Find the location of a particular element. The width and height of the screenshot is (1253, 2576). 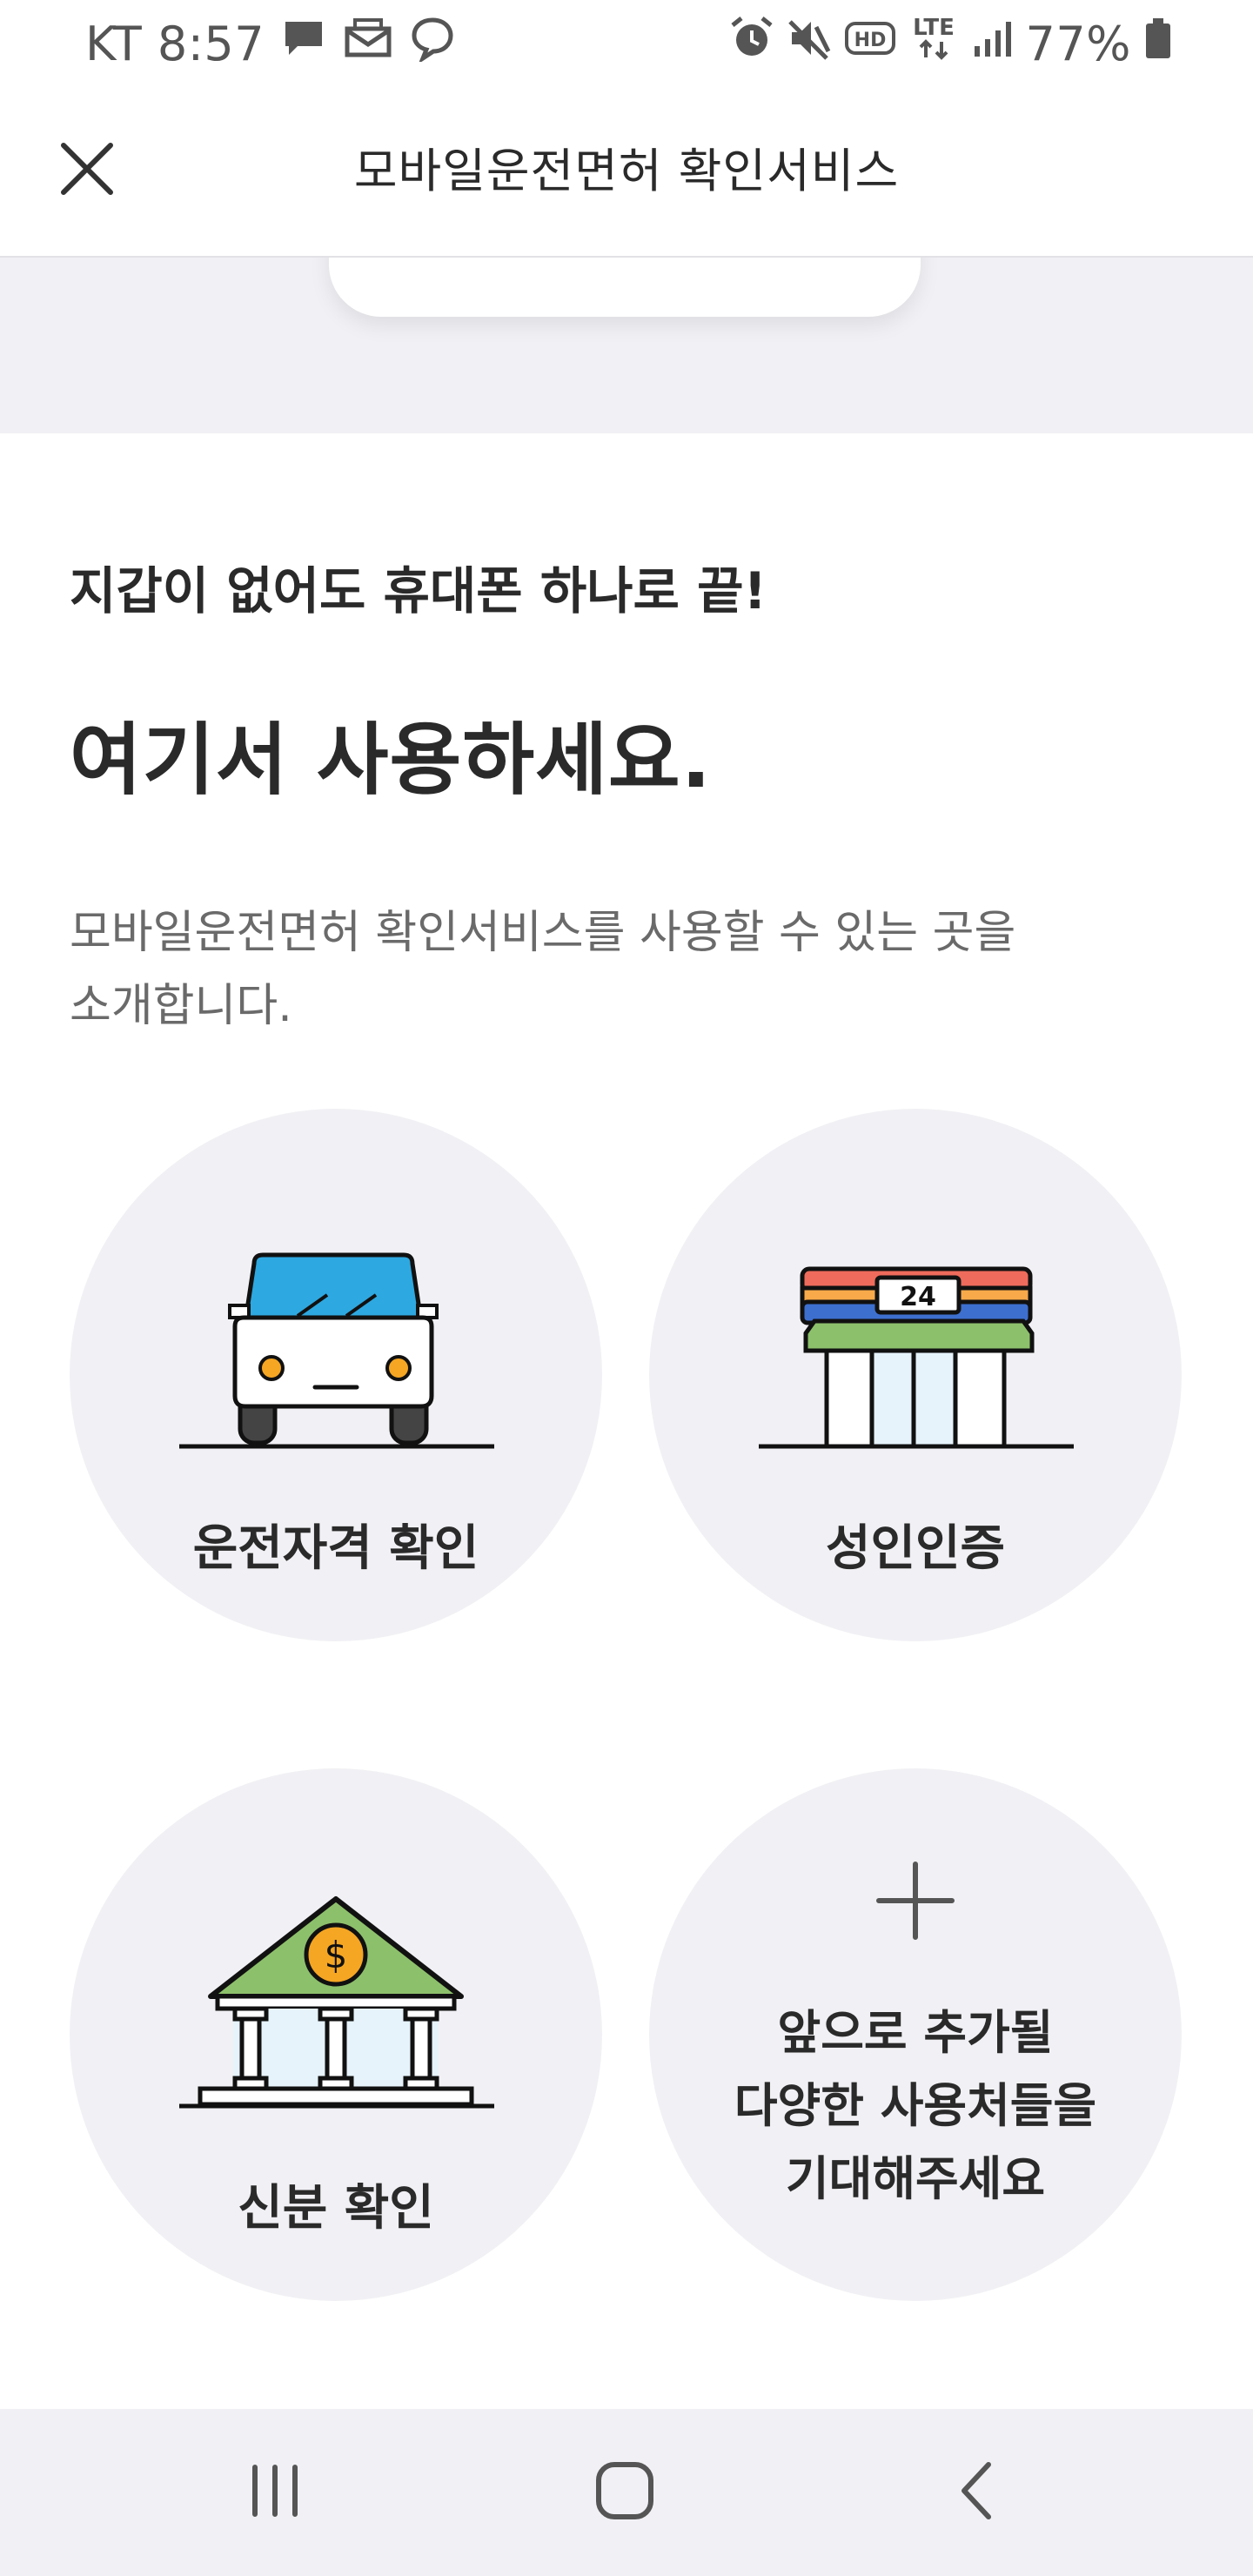

app-bar: 모바일운전면허 확인서비스 is located at coordinates (626, 172).